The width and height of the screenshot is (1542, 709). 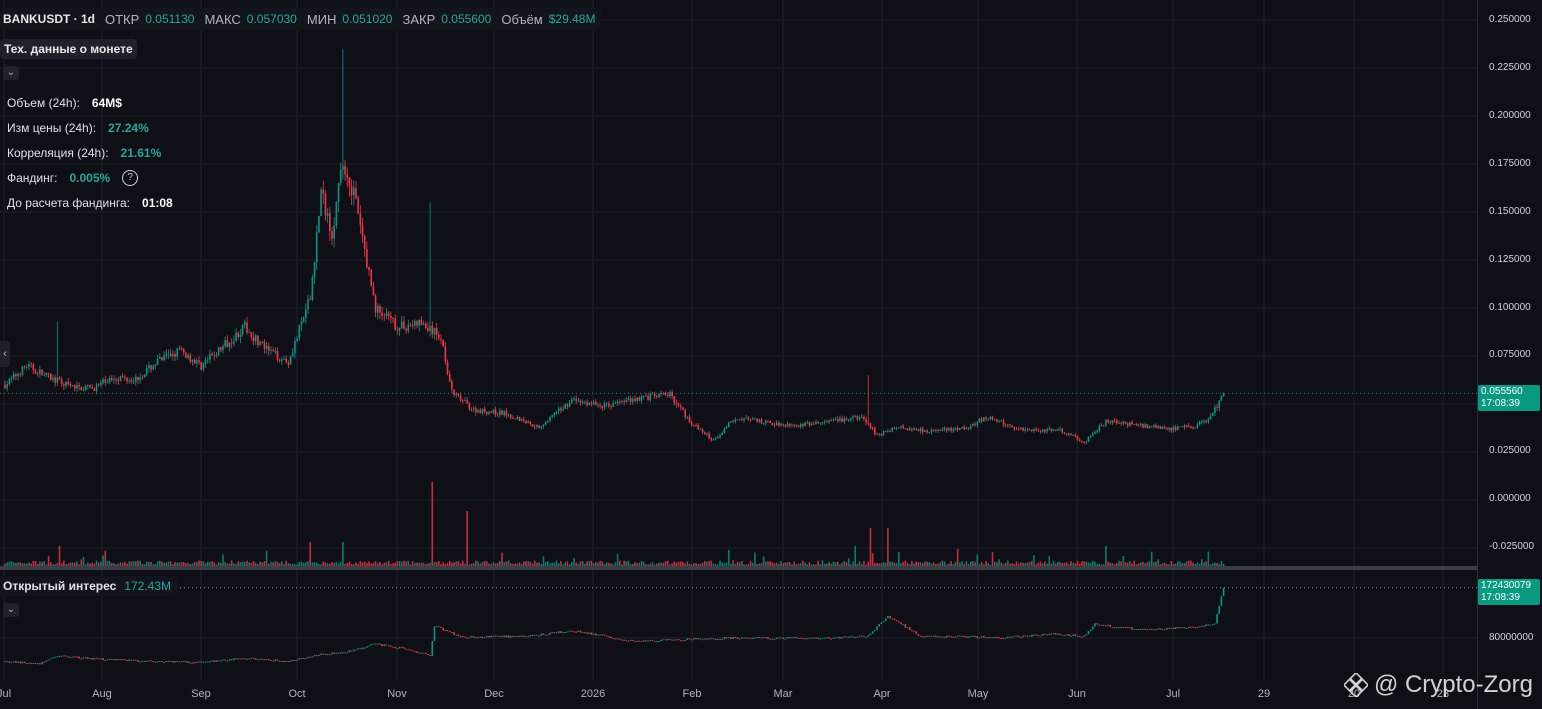 What do you see at coordinates (1506, 585) in the screenshot?
I see `oi-last-value: 172430079` at bounding box center [1506, 585].